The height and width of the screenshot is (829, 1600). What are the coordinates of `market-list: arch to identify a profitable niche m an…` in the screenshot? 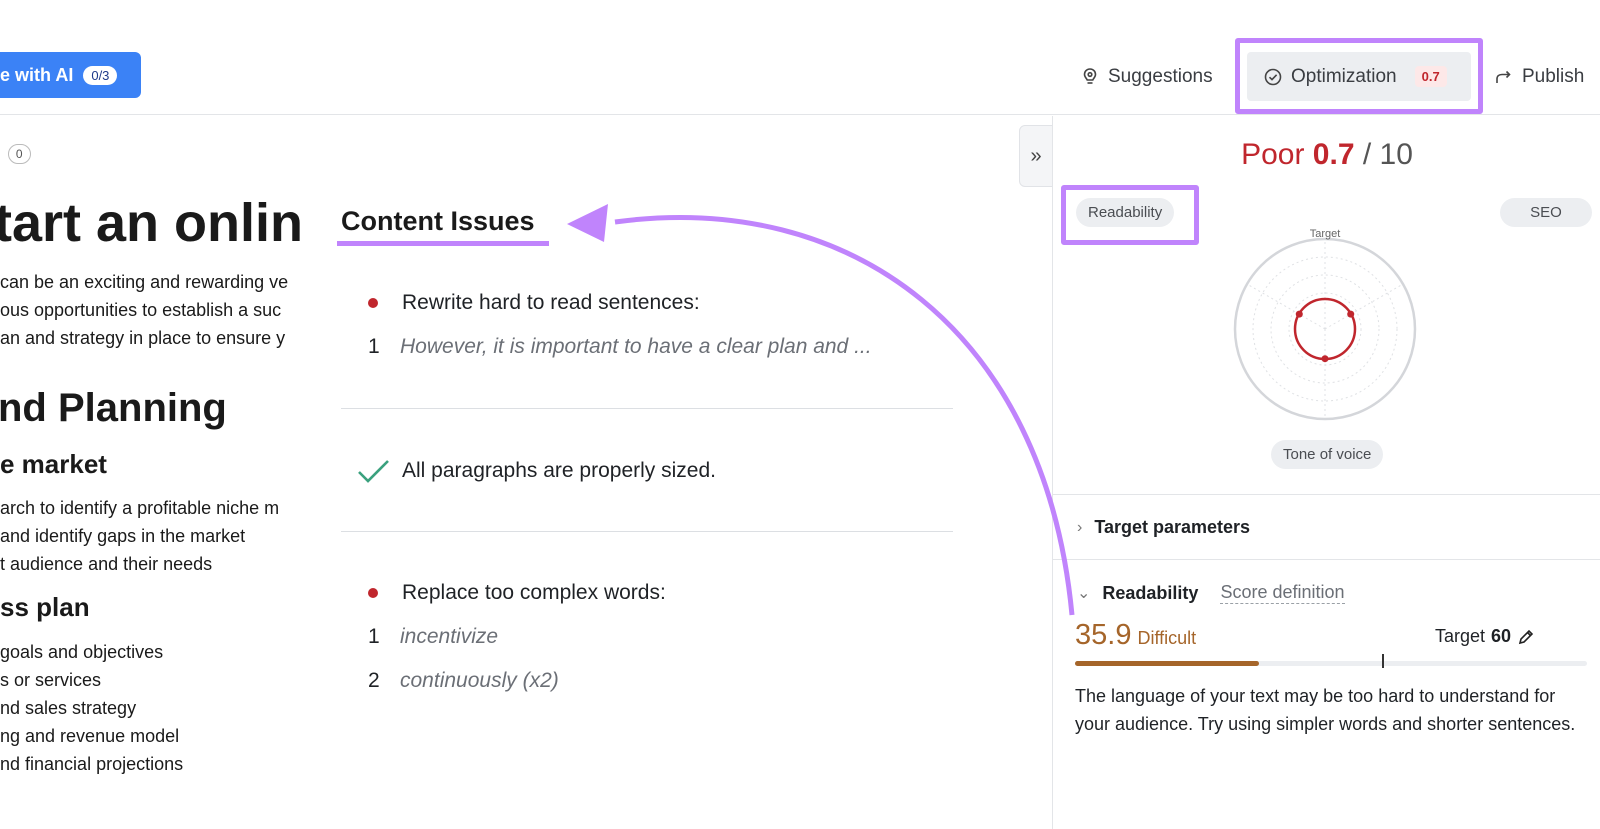 It's located at (139, 536).